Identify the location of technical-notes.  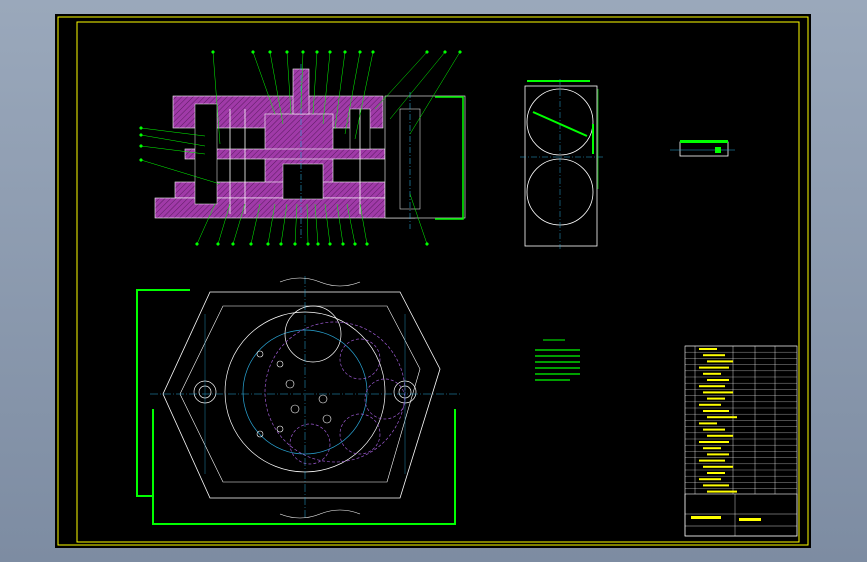
(557, 360).